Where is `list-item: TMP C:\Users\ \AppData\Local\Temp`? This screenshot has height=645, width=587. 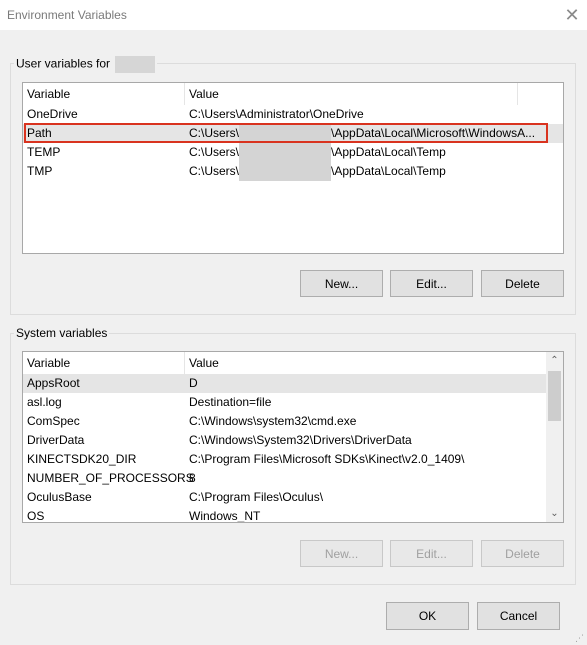 list-item: TMP C:\Users\ \AppData\Local\Temp is located at coordinates (293, 171).